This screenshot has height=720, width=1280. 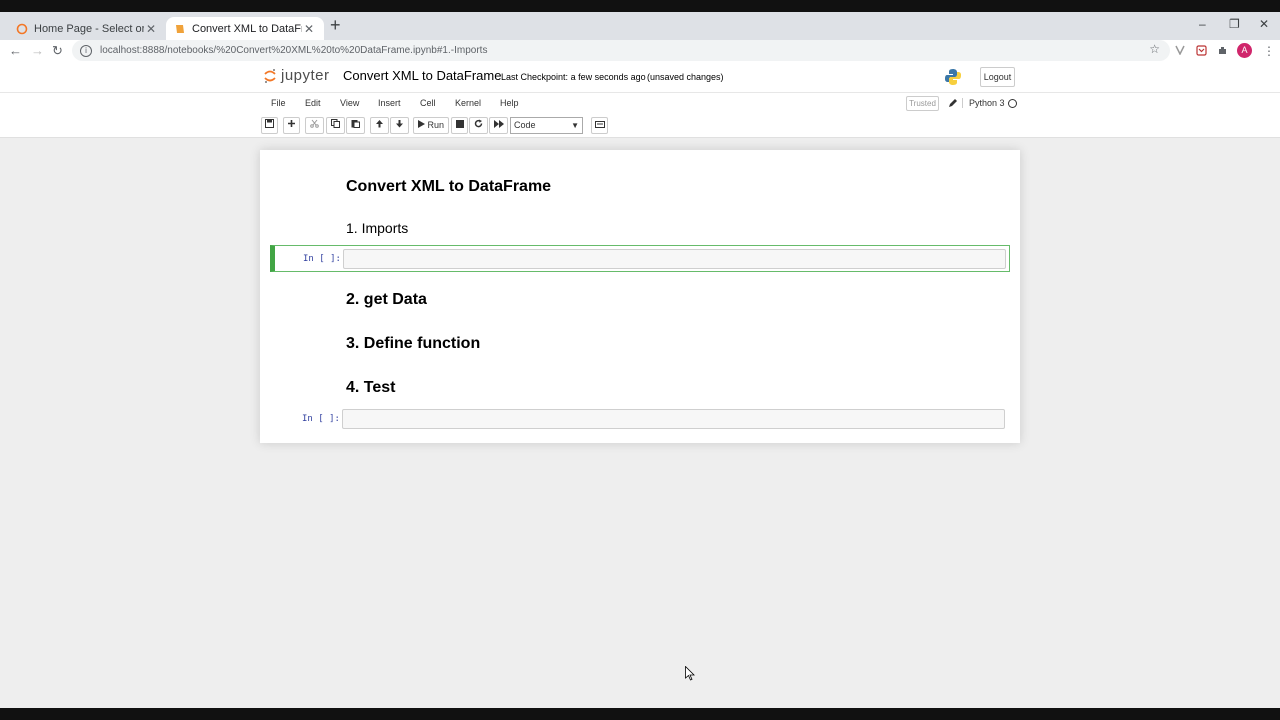 I want to click on markdown-cell-define-function: 3. Define function, so click(x=413, y=344).